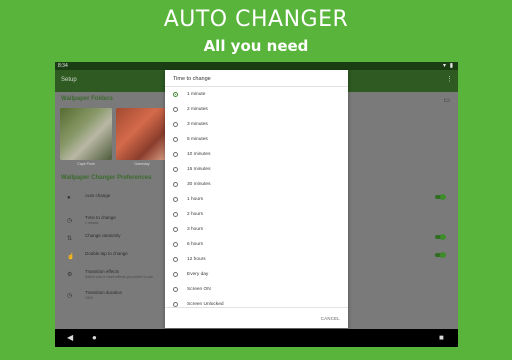 The height and width of the screenshot is (360, 512). What do you see at coordinates (256, 260) in the screenshot?
I see `dialog-option: 12 hours` at bounding box center [256, 260].